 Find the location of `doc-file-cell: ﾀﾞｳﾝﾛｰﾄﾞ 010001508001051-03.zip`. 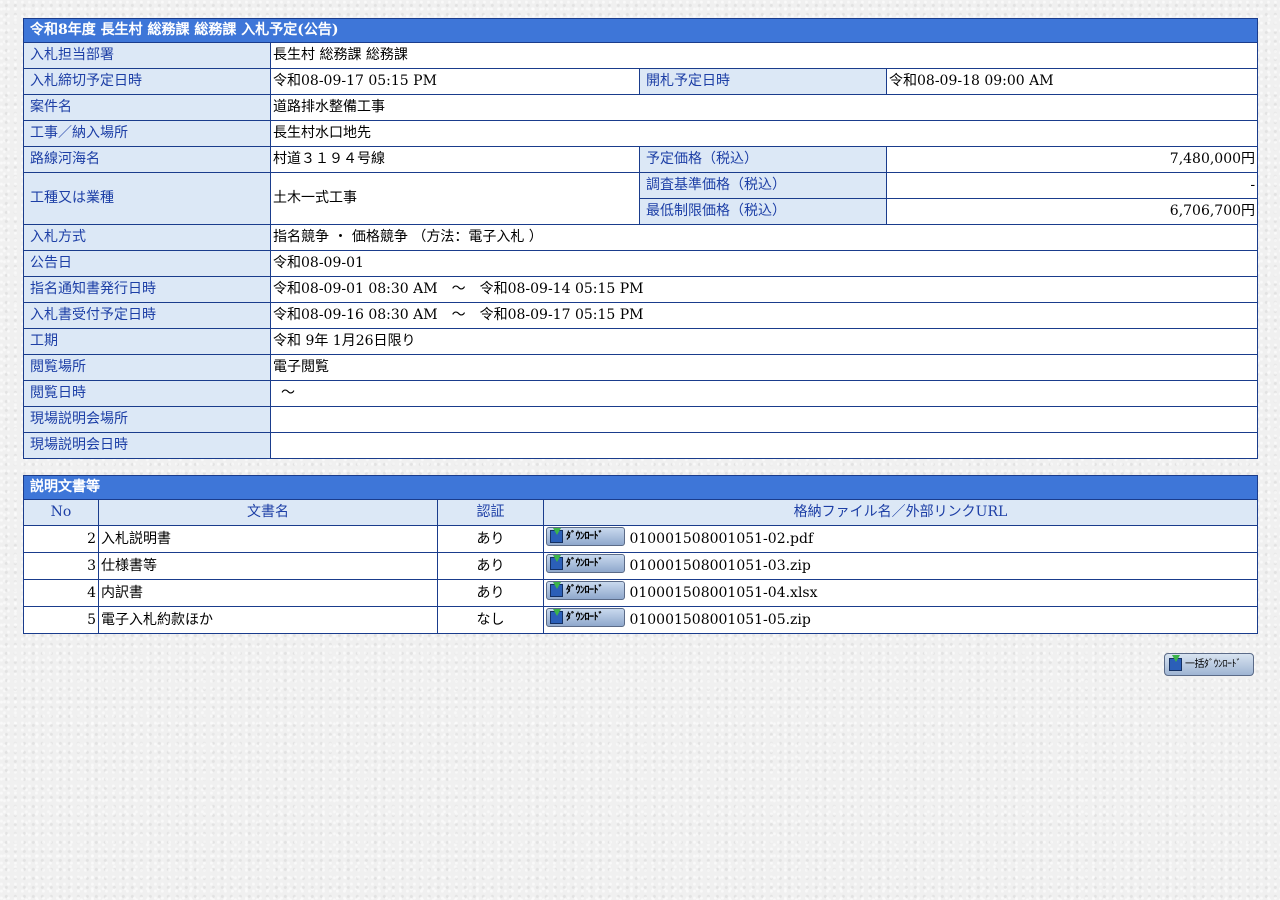

doc-file-cell: ﾀﾞｳﾝﾛｰﾄﾞ 010001508001051-03.zip is located at coordinates (900, 566).